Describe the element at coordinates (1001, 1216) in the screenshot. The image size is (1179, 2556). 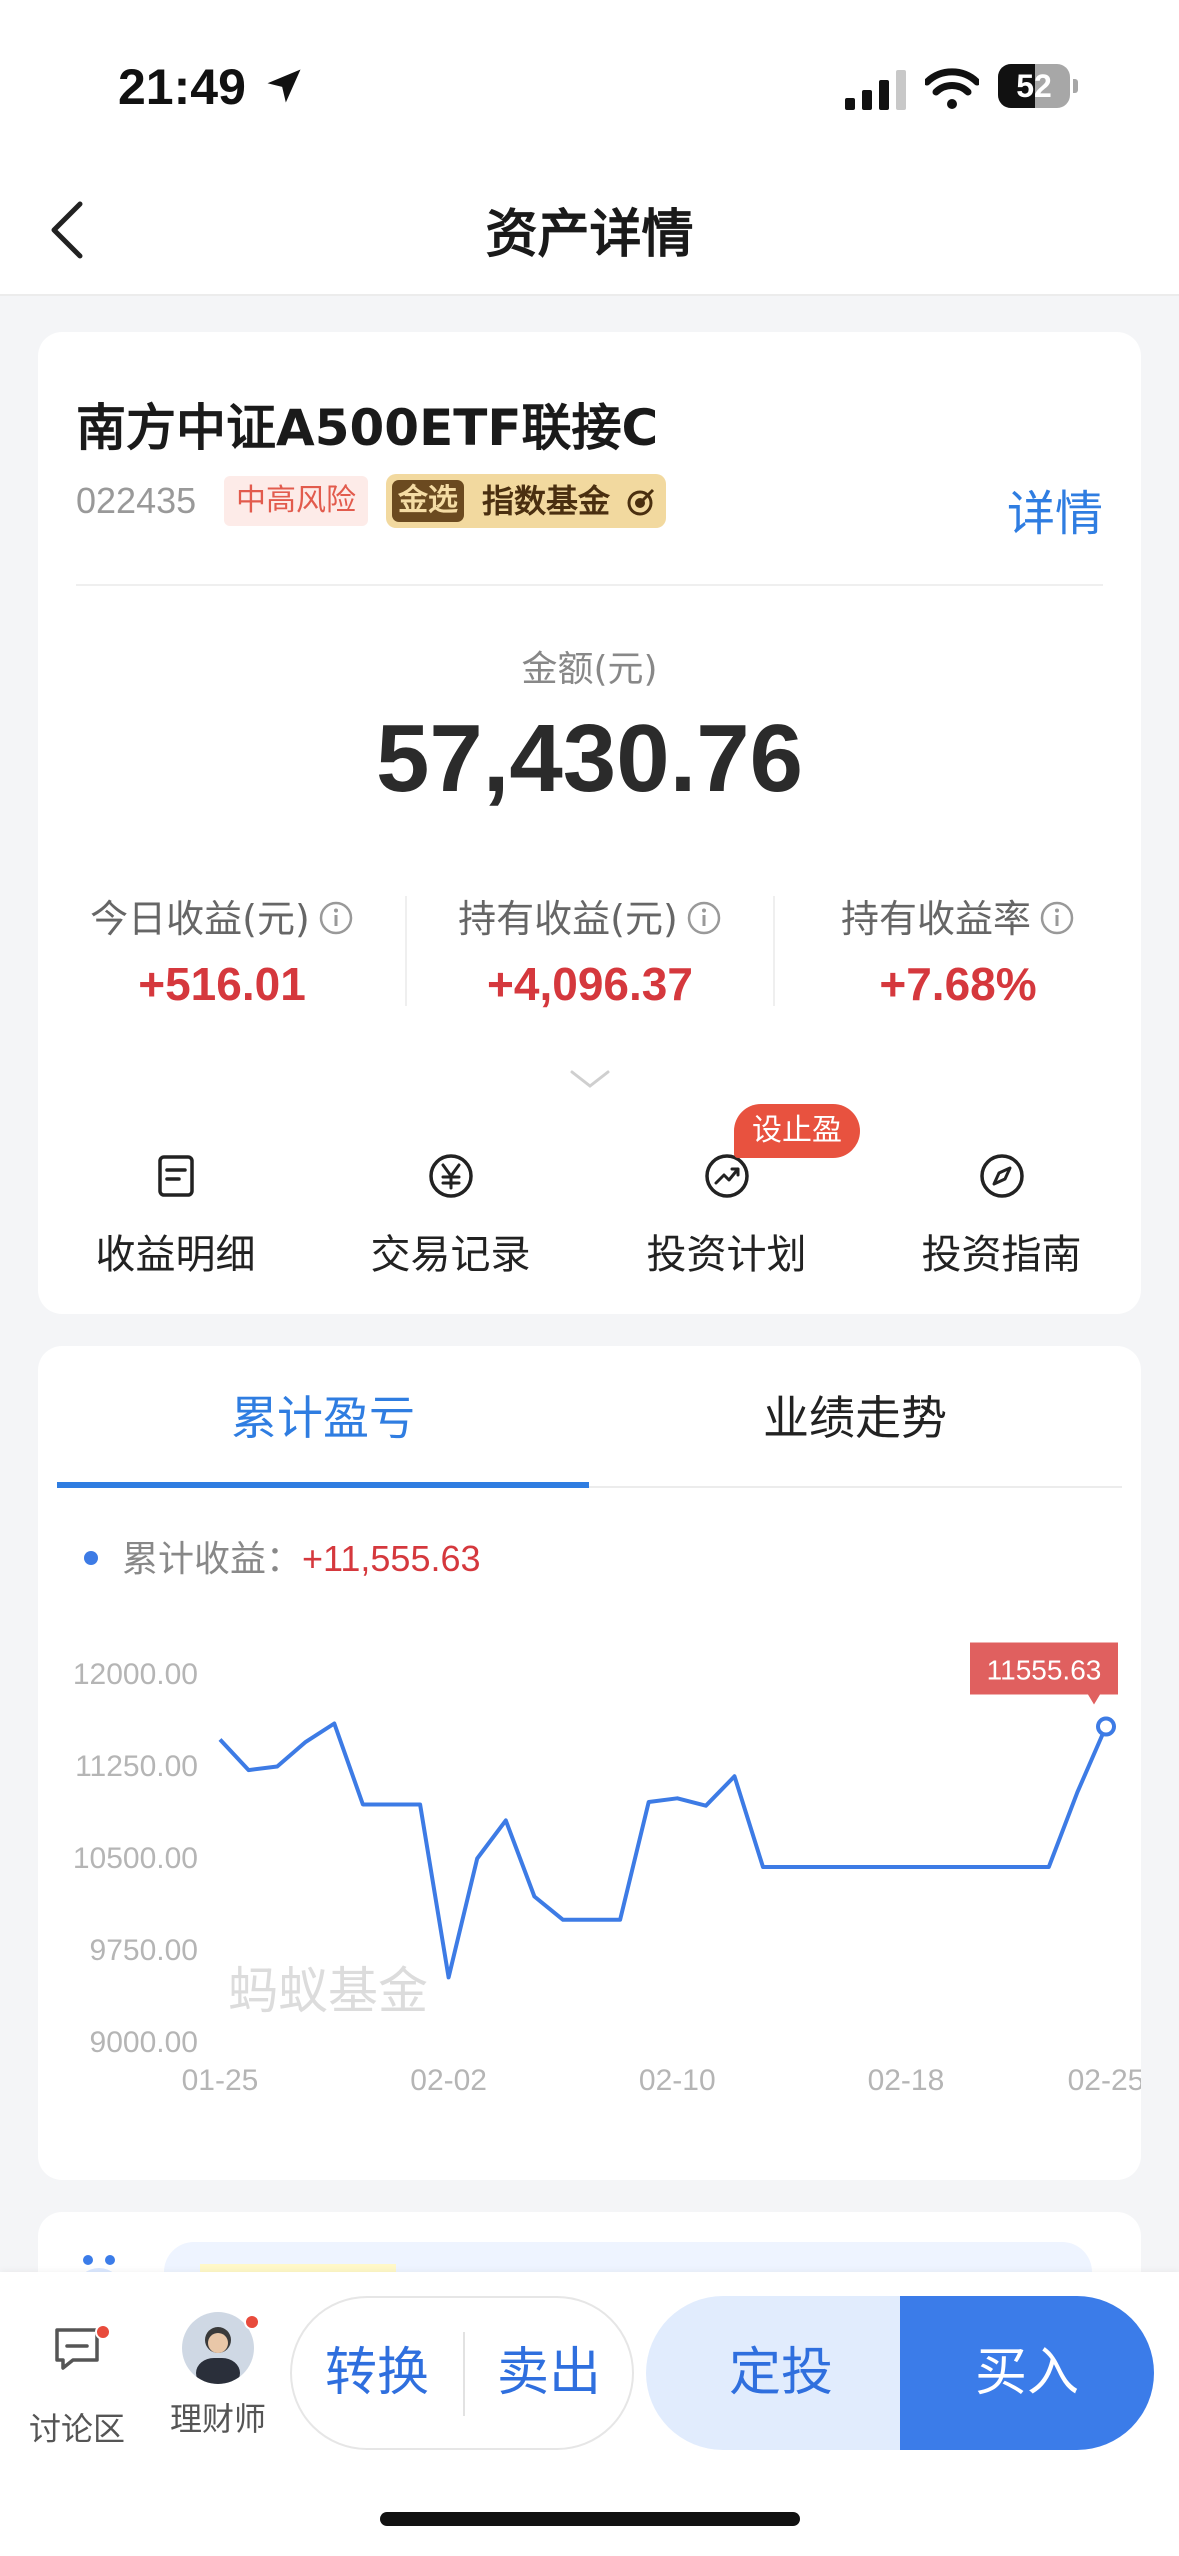
I see `action-invest-guide: 投资指南` at that location.